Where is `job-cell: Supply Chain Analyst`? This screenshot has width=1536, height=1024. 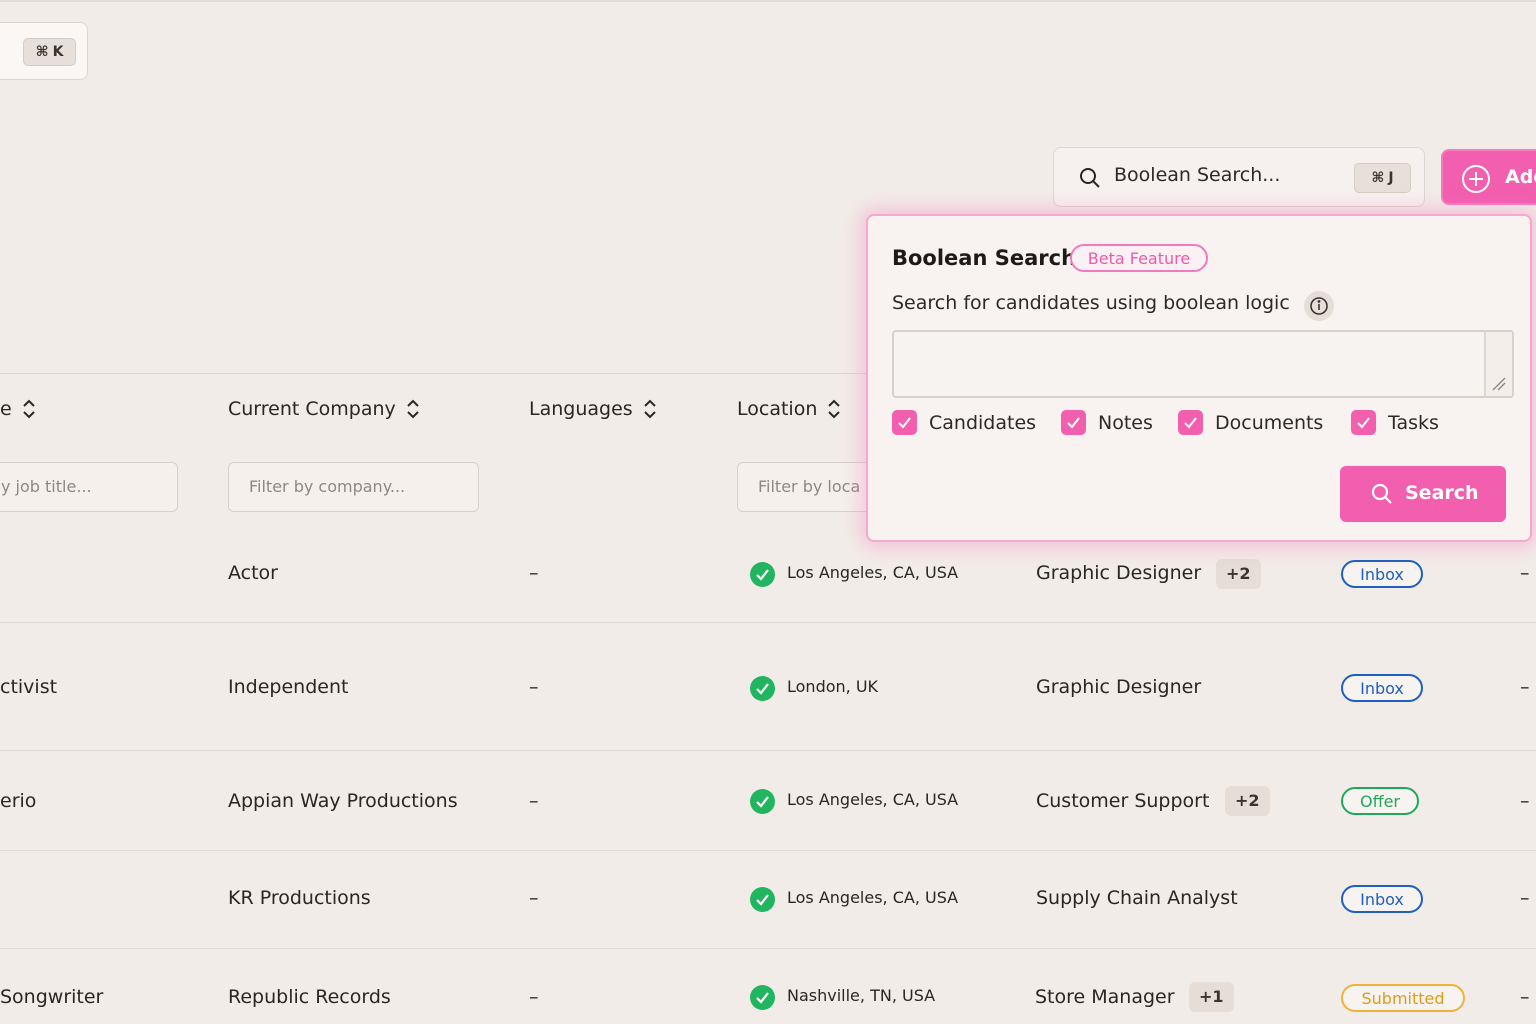
job-cell: Supply Chain Analyst is located at coordinates (1137, 898).